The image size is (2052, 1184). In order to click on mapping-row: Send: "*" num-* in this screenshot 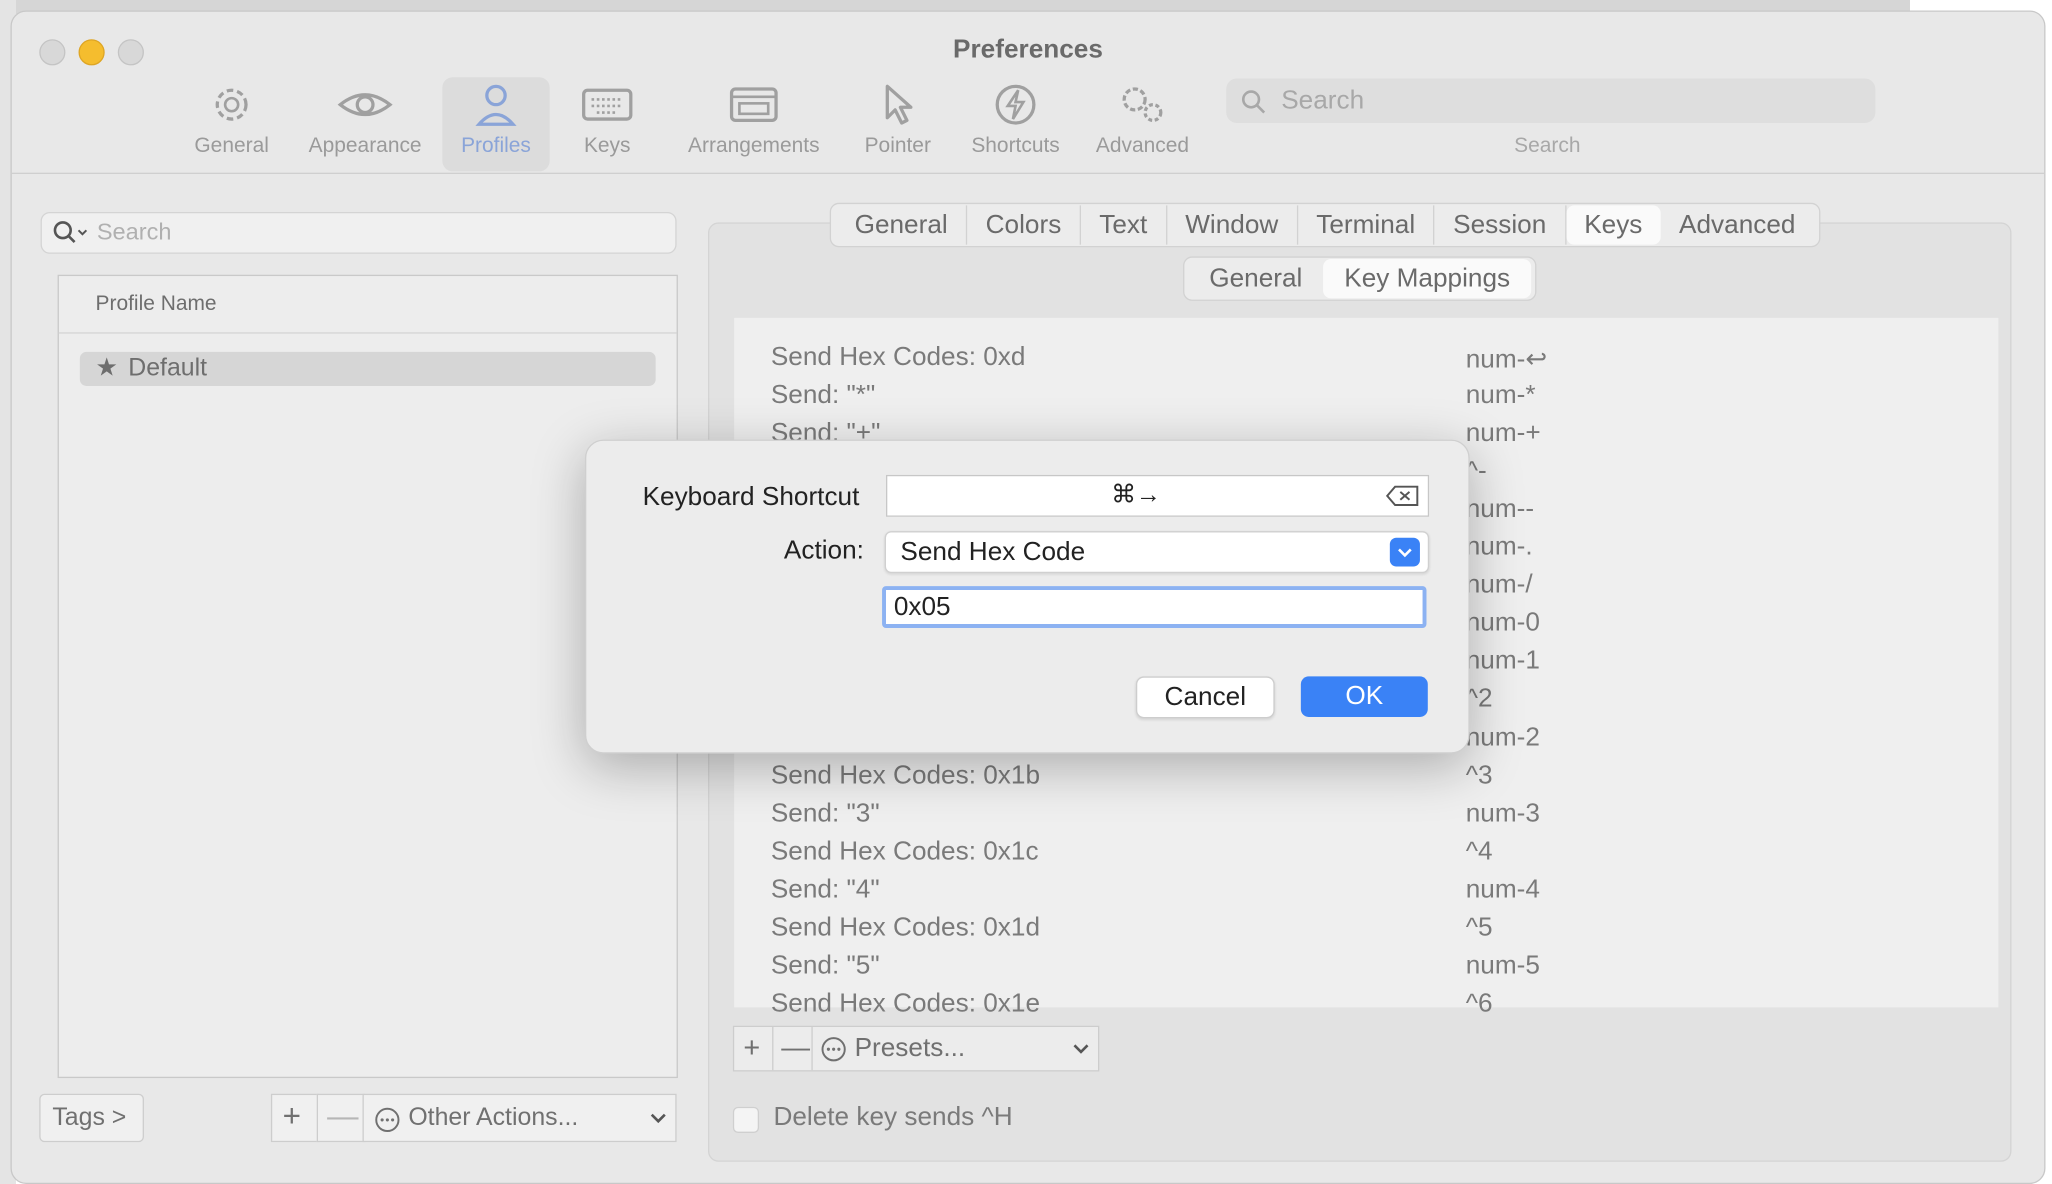, I will do `click(1366, 396)`.